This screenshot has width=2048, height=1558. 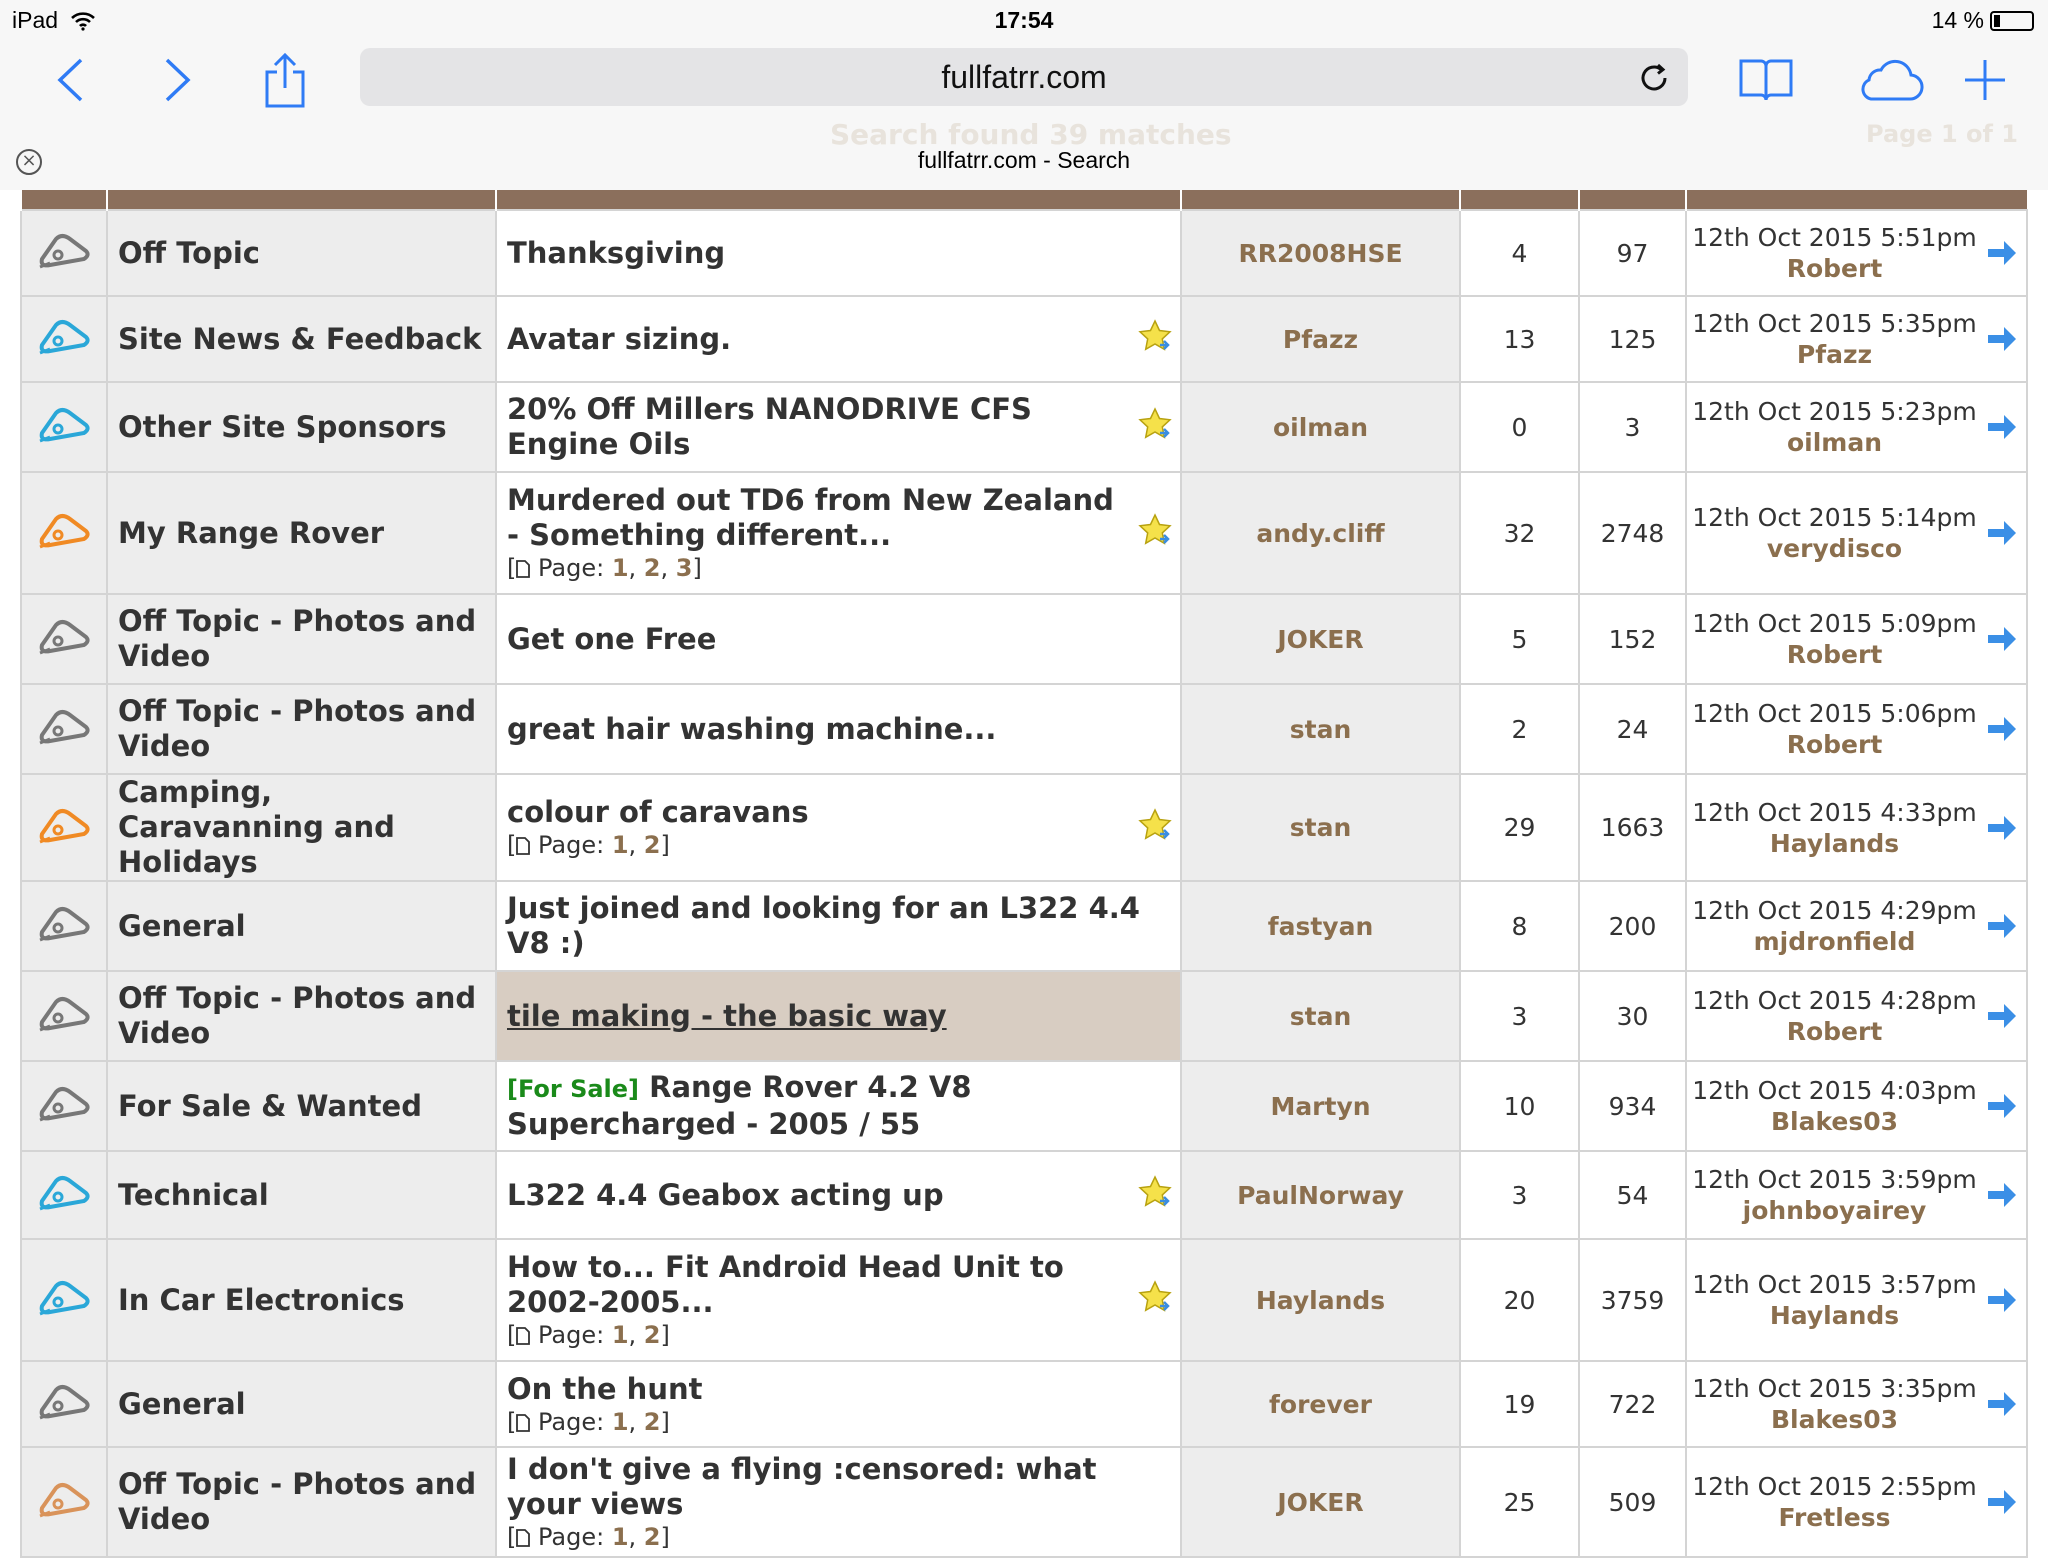 What do you see at coordinates (282, 427) in the screenshot?
I see `forum-link: Other Site Sponsors` at bounding box center [282, 427].